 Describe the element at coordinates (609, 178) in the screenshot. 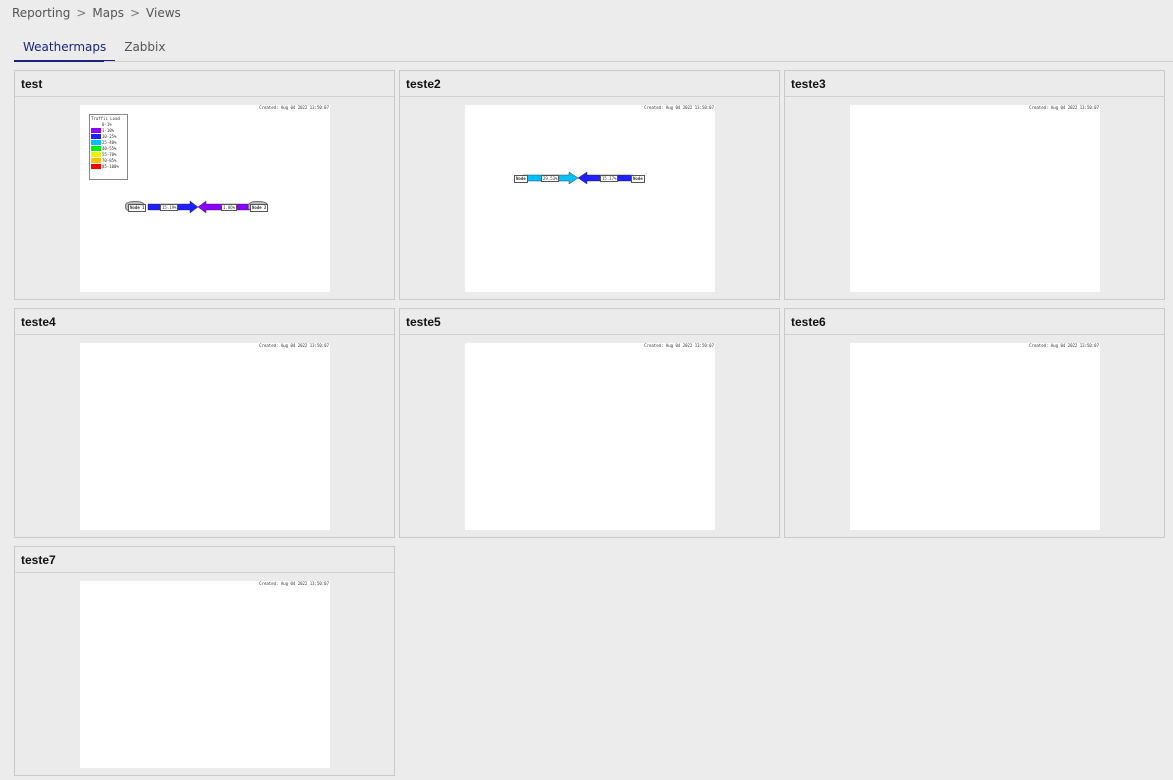

I see `link-label-out: 15.17%` at that location.